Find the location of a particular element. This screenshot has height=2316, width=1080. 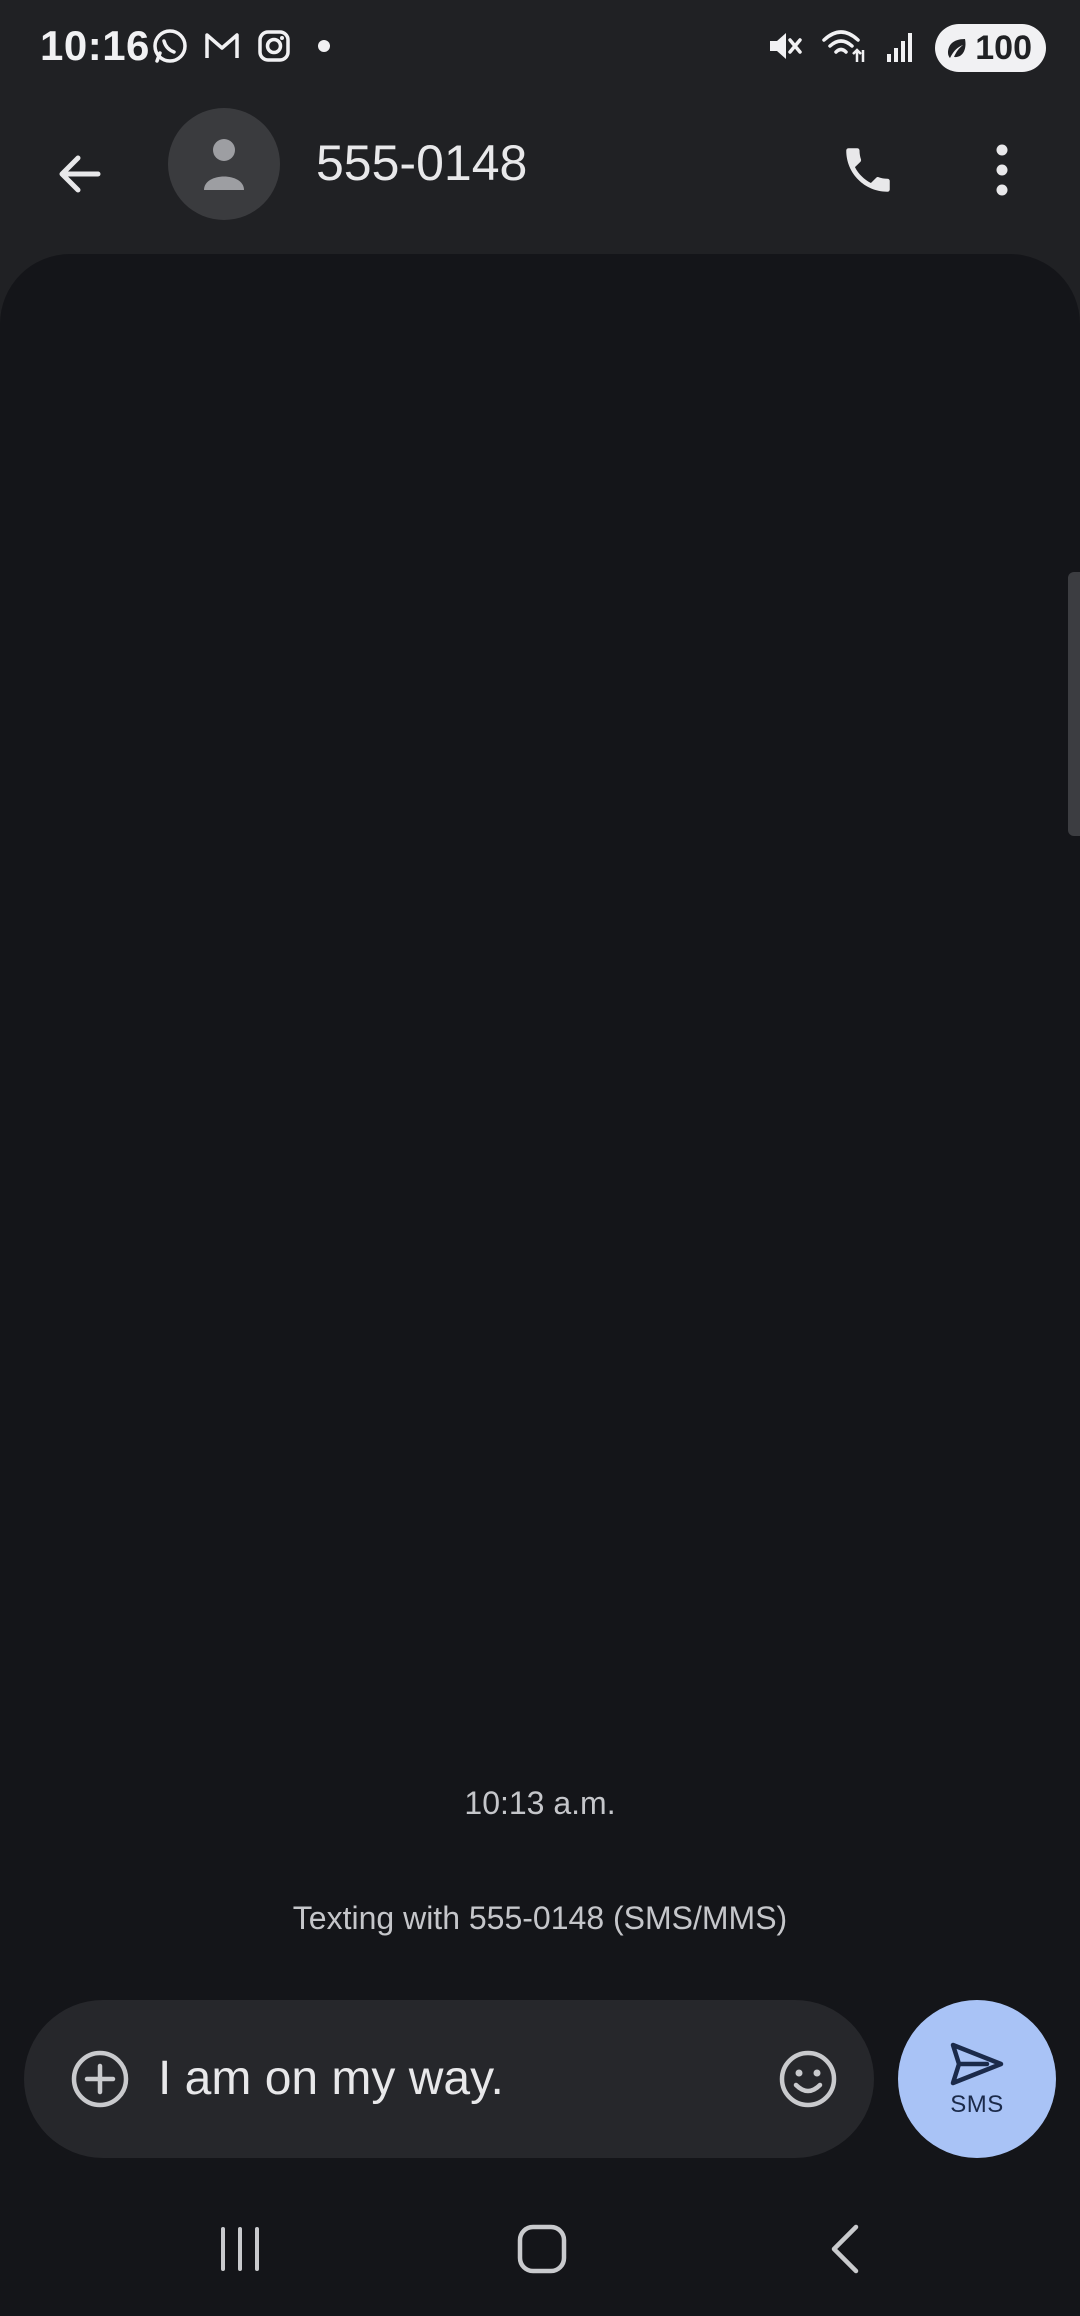

person-icon is located at coordinates (224, 164).